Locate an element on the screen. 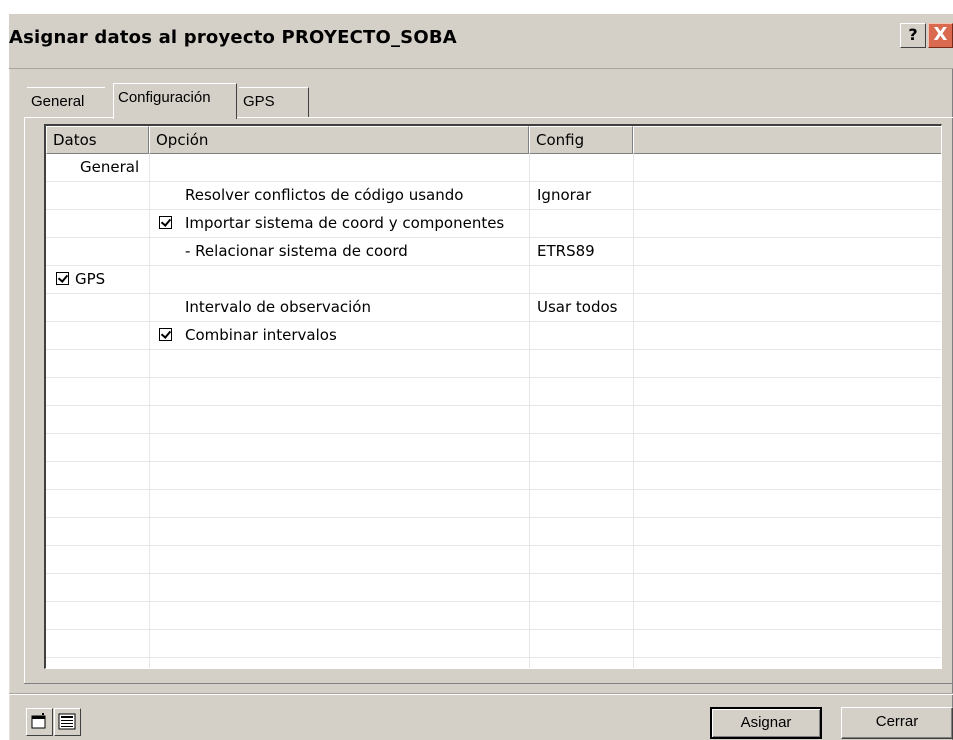 The width and height of the screenshot is (953, 740). tab-gps: GPS is located at coordinates (274, 102).